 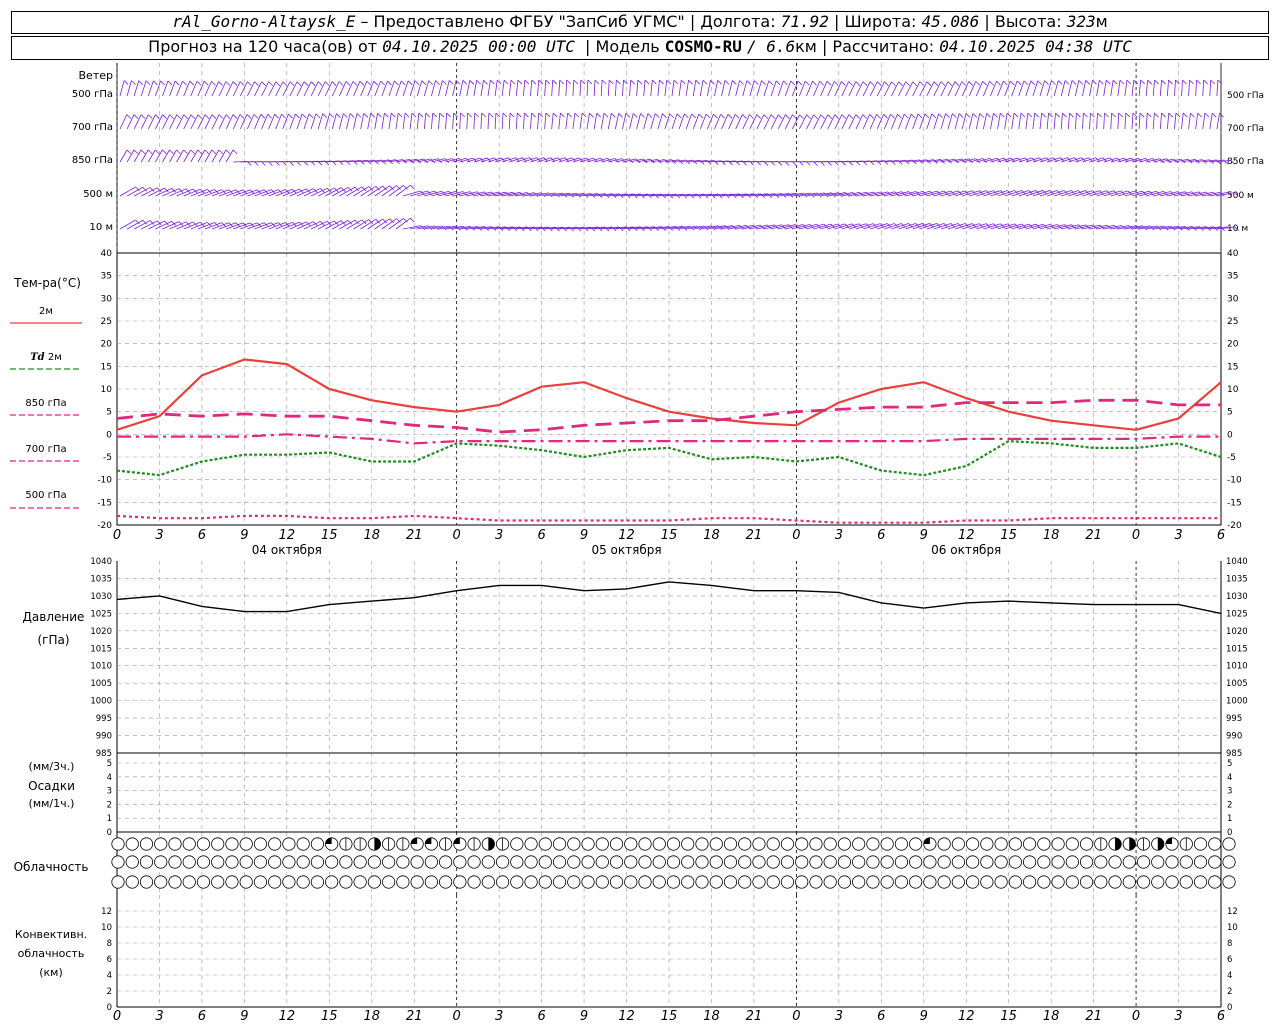 What do you see at coordinates (839, 535) in the screenshot?
I see `temp-xtick: 3` at bounding box center [839, 535].